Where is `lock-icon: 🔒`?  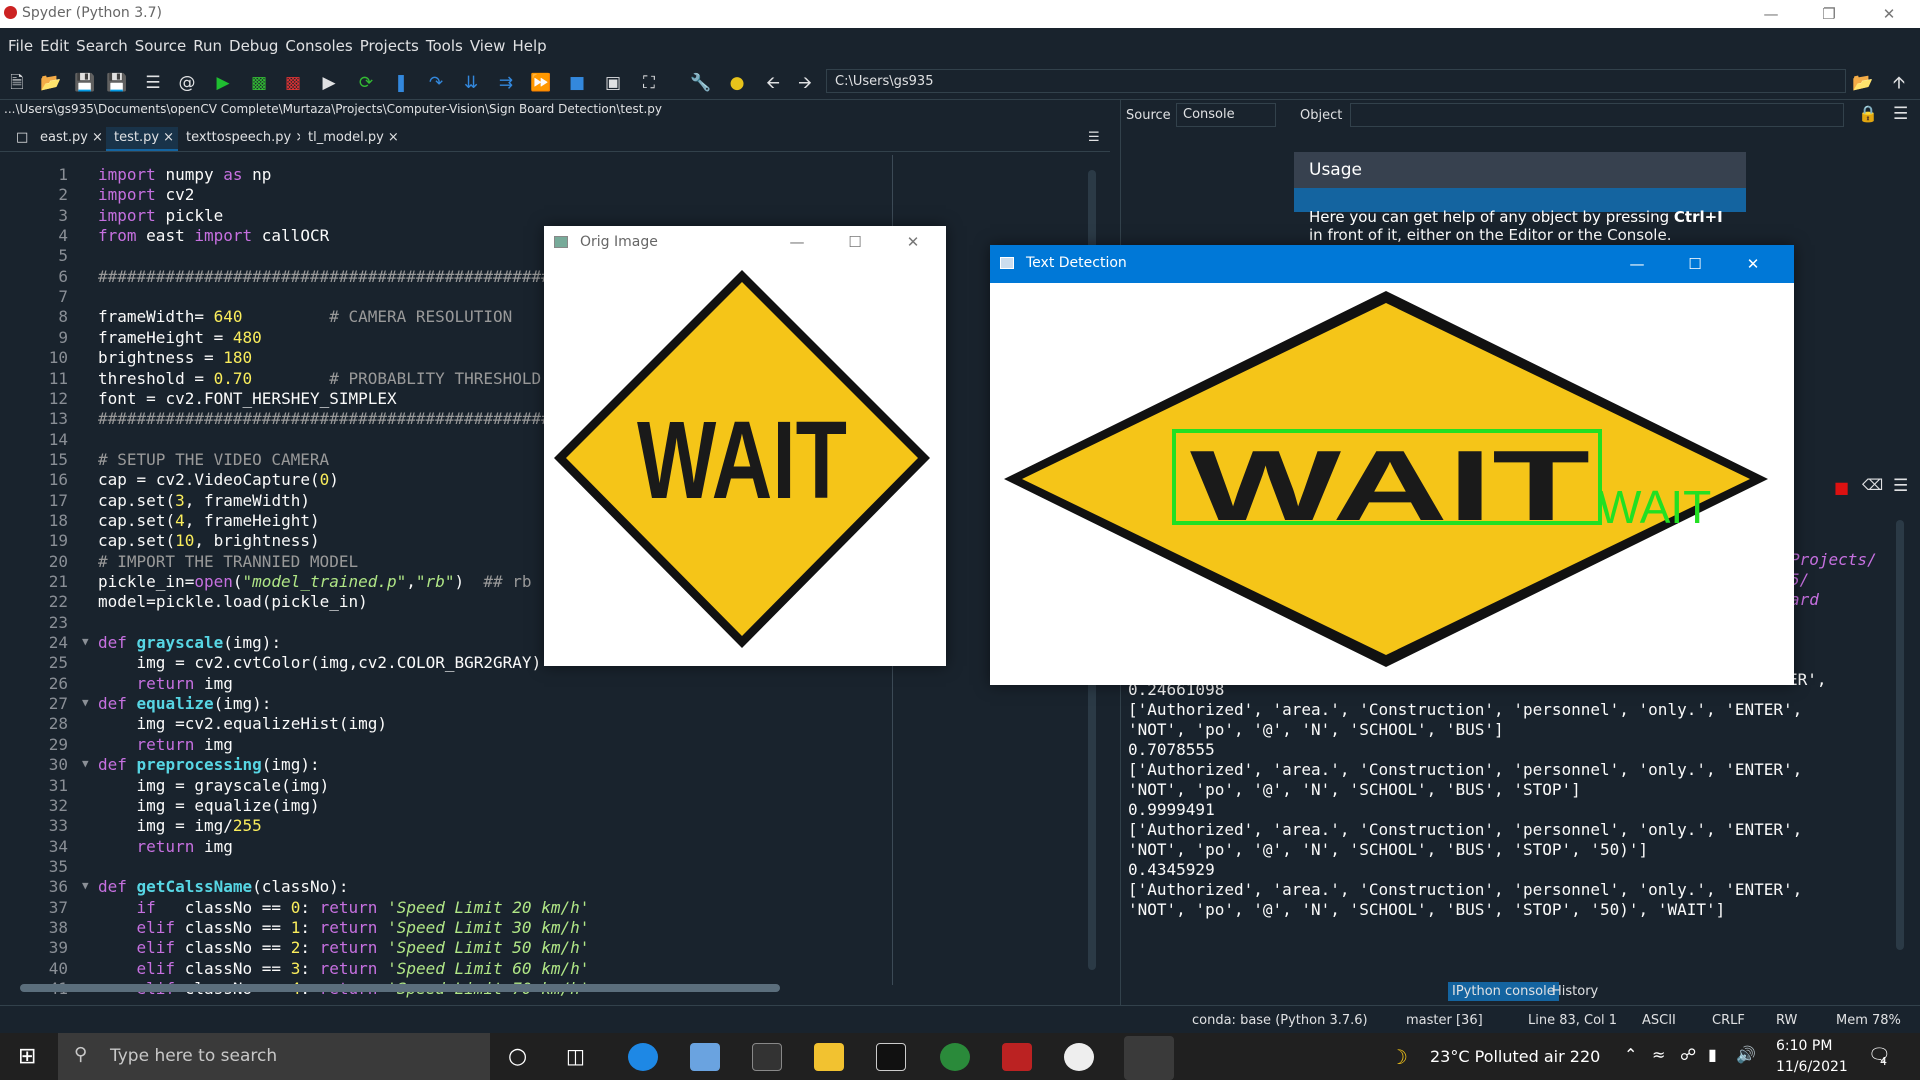 lock-icon: 🔒 is located at coordinates (1868, 113).